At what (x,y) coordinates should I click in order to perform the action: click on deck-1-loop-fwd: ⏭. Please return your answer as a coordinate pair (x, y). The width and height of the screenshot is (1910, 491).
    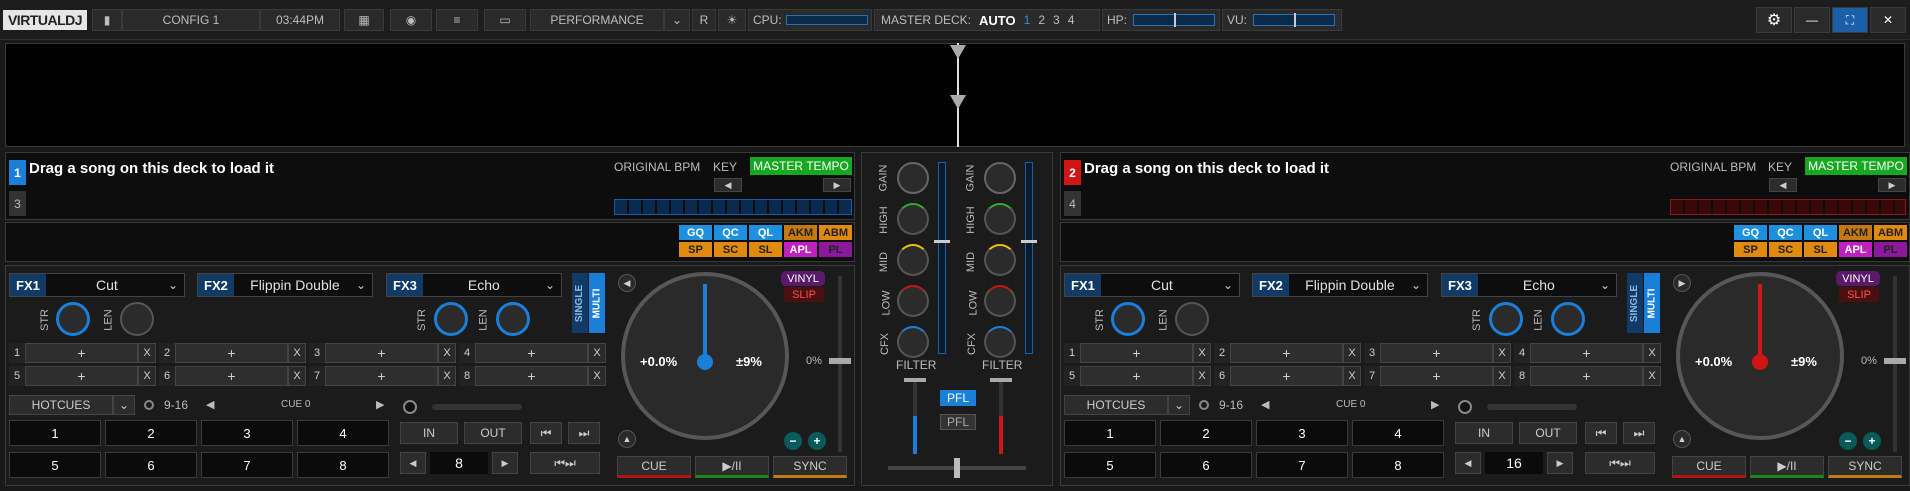
    Looking at the image, I should click on (584, 433).